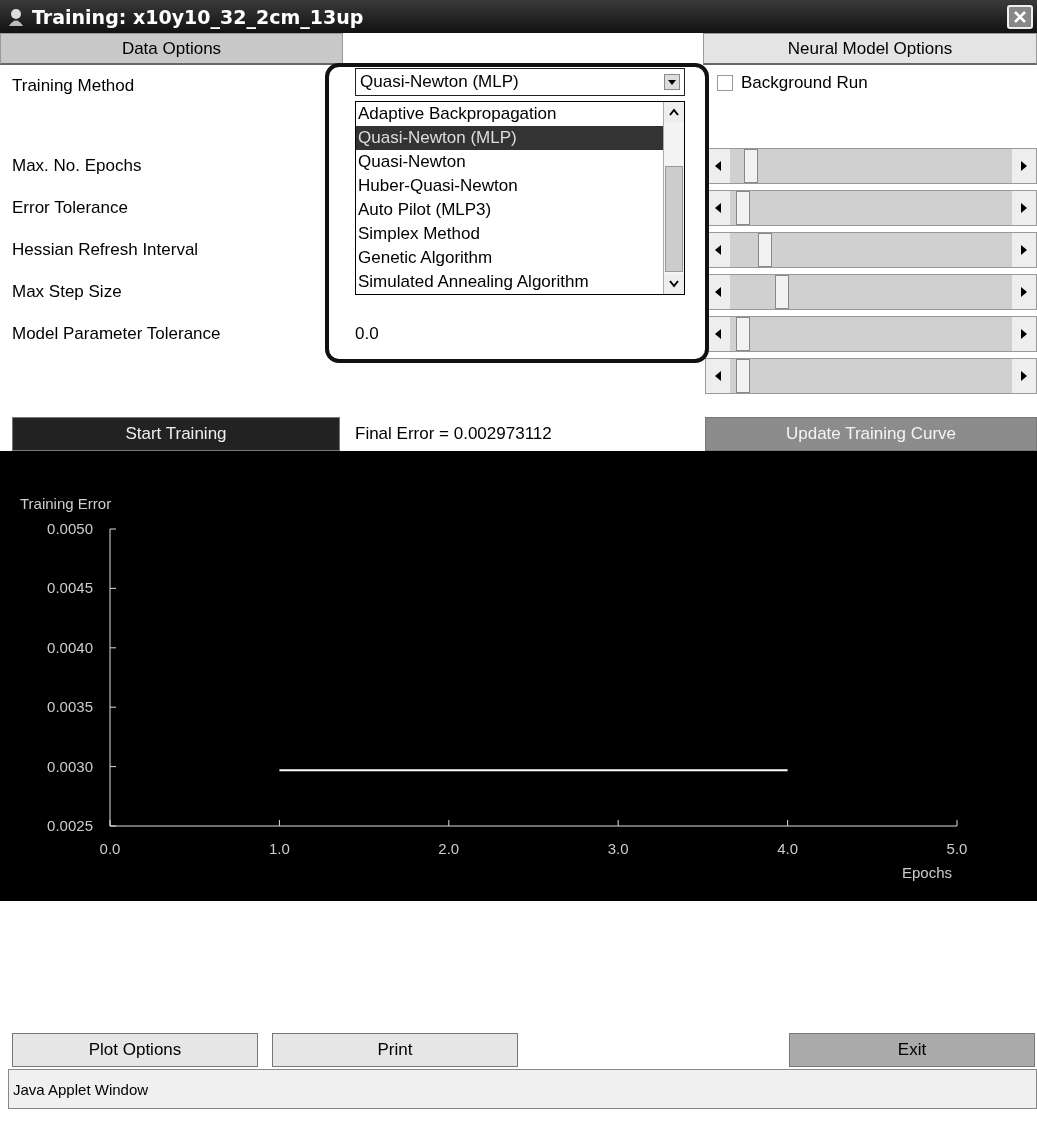 The image size is (1037, 1136). I want to click on method-dropdown: Quasi-Newton (MLP), so click(520, 82).